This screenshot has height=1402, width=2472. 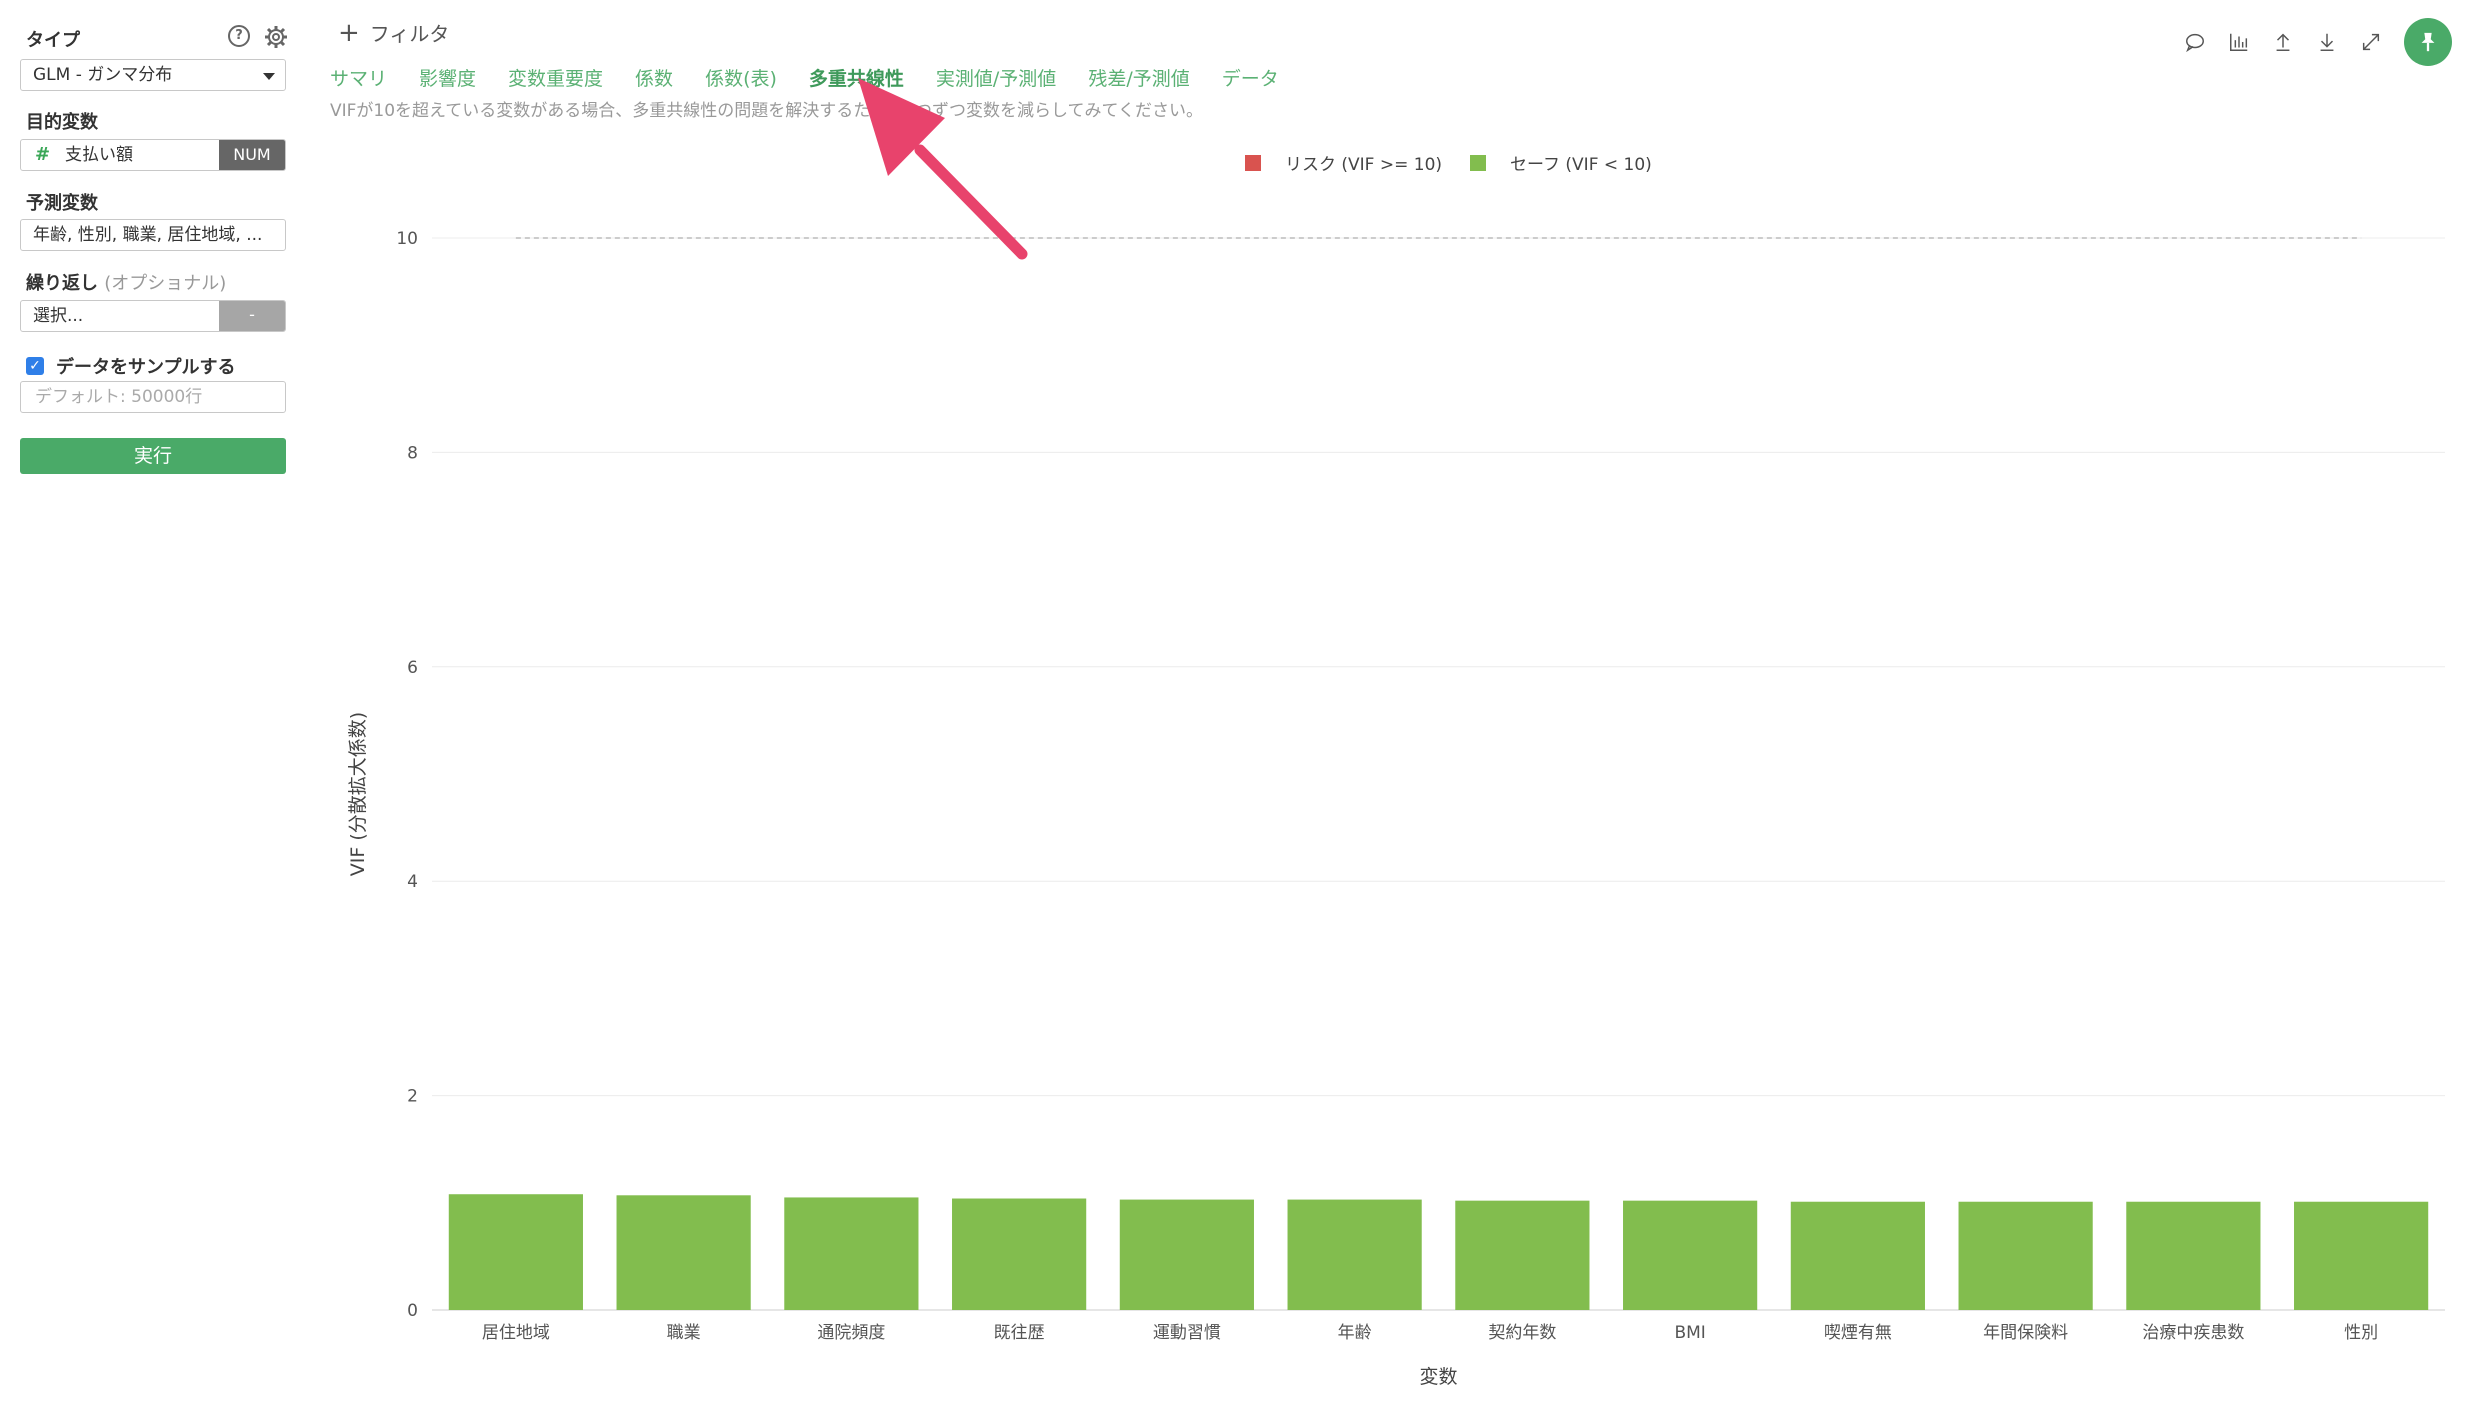 What do you see at coordinates (252, 316) in the screenshot?
I see `repeat-clear-button: -` at bounding box center [252, 316].